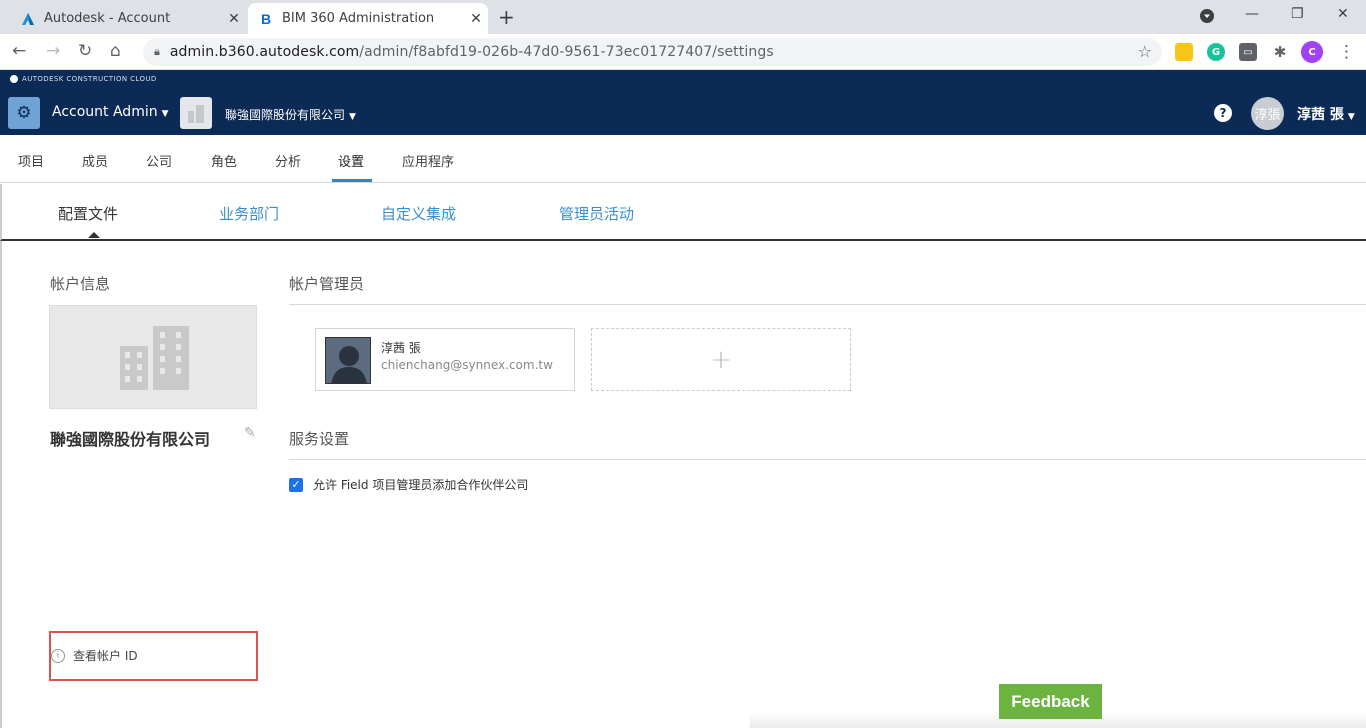  I want to click on allow-field-admins-label: 允许 Field 项目管理员添加合作伙伴公司, so click(421, 485).